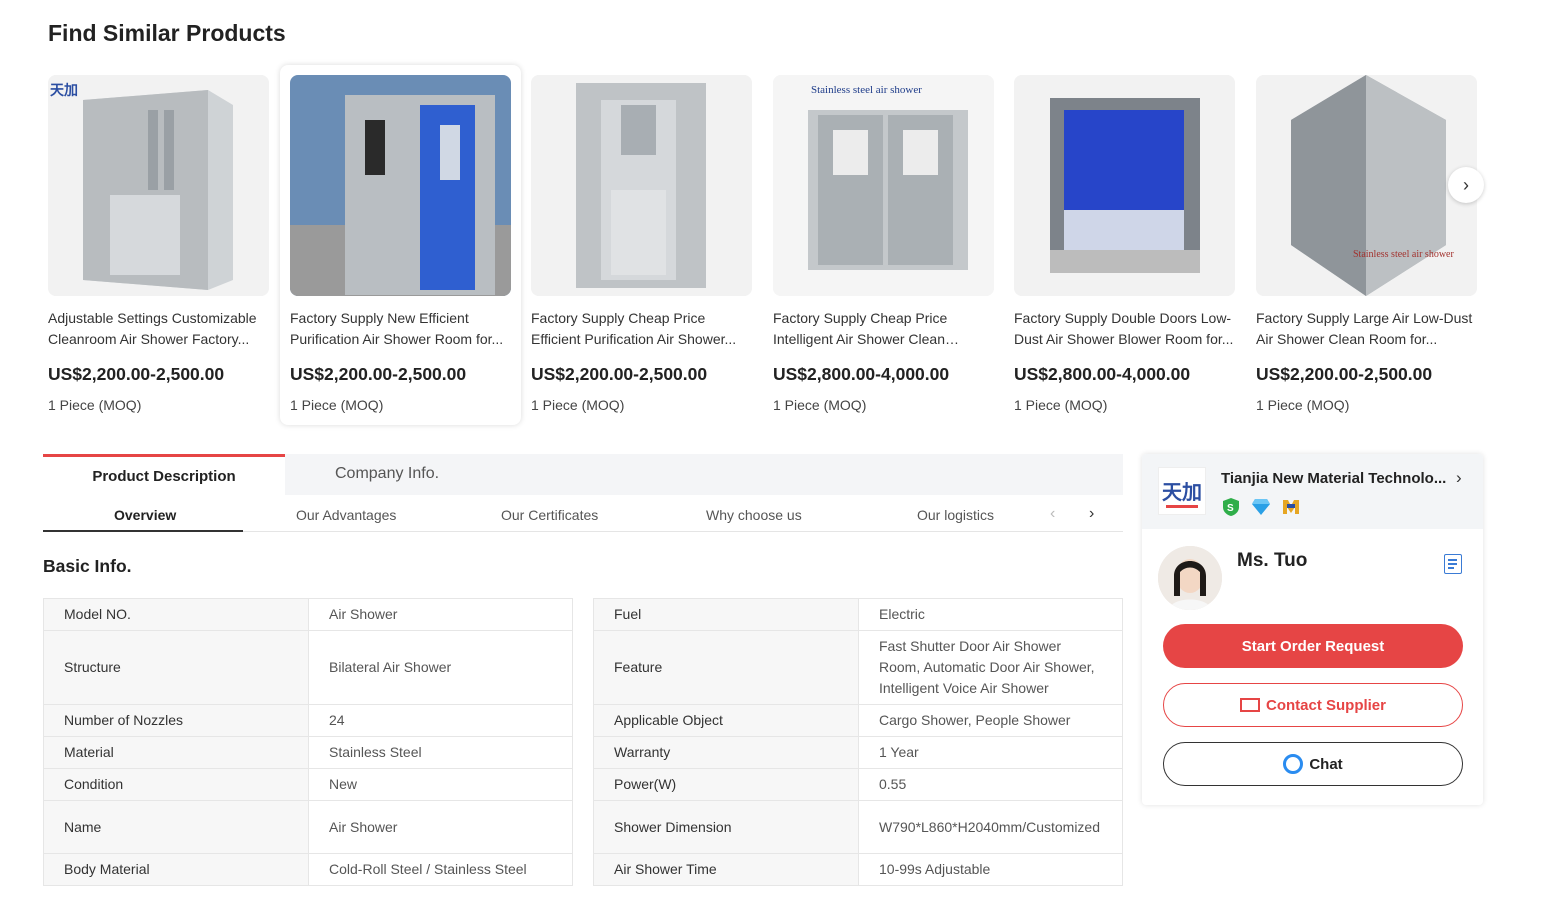  I want to click on tab-company-info: Company Info., so click(387, 474).